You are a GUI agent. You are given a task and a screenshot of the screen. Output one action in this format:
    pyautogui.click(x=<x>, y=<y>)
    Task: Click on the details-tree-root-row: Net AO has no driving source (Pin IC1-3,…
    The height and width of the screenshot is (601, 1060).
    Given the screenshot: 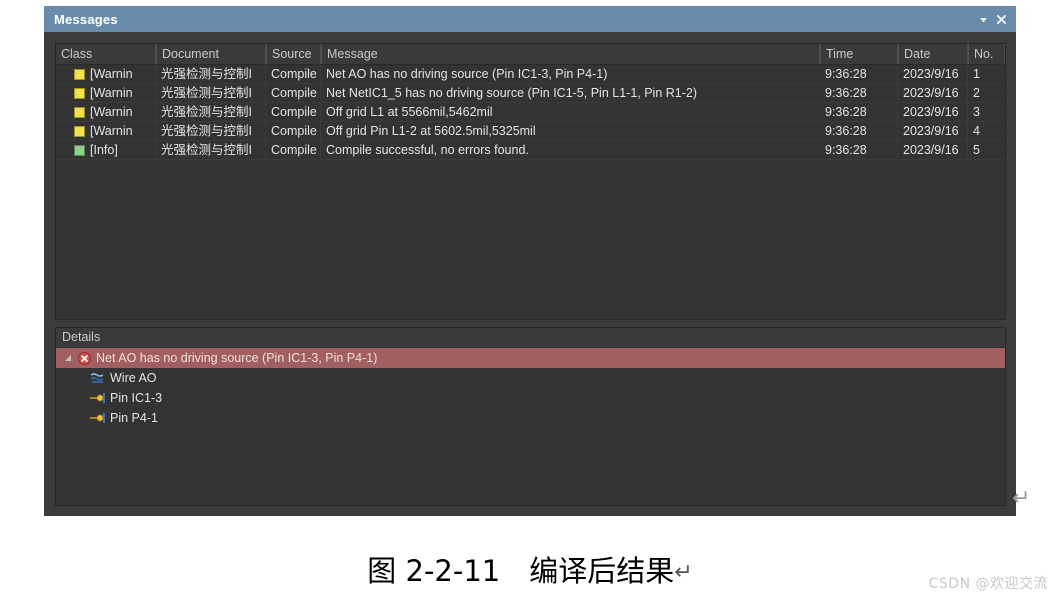 What is the action you would take?
    pyautogui.click(x=530, y=358)
    